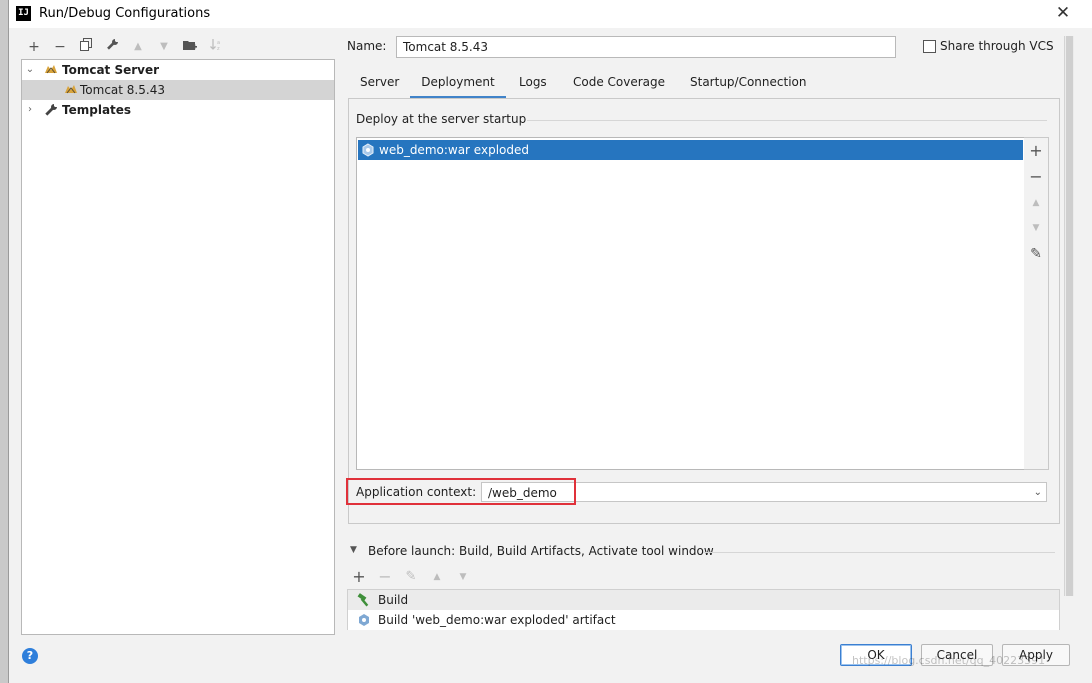 This screenshot has width=1092, height=683. Describe the element at coordinates (97, 110) in the screenshot. I see `tree-item-label: Templates` at that location.